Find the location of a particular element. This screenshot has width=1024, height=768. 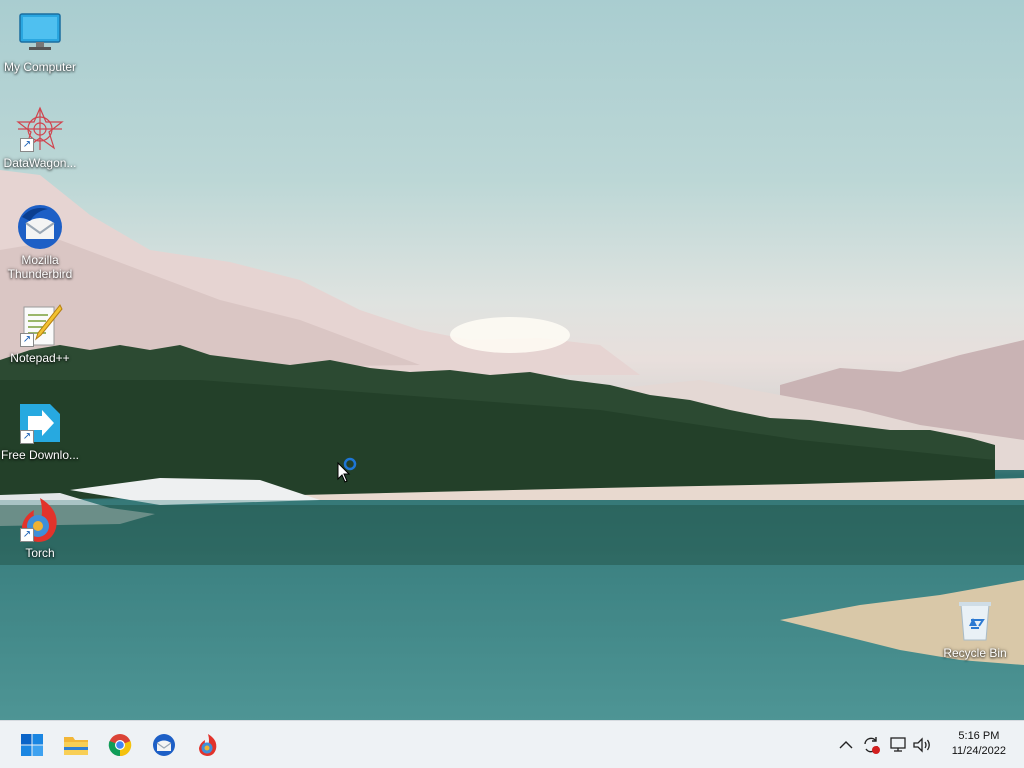

taskbar-file-explorer-button is located at coordinates (76, 745).